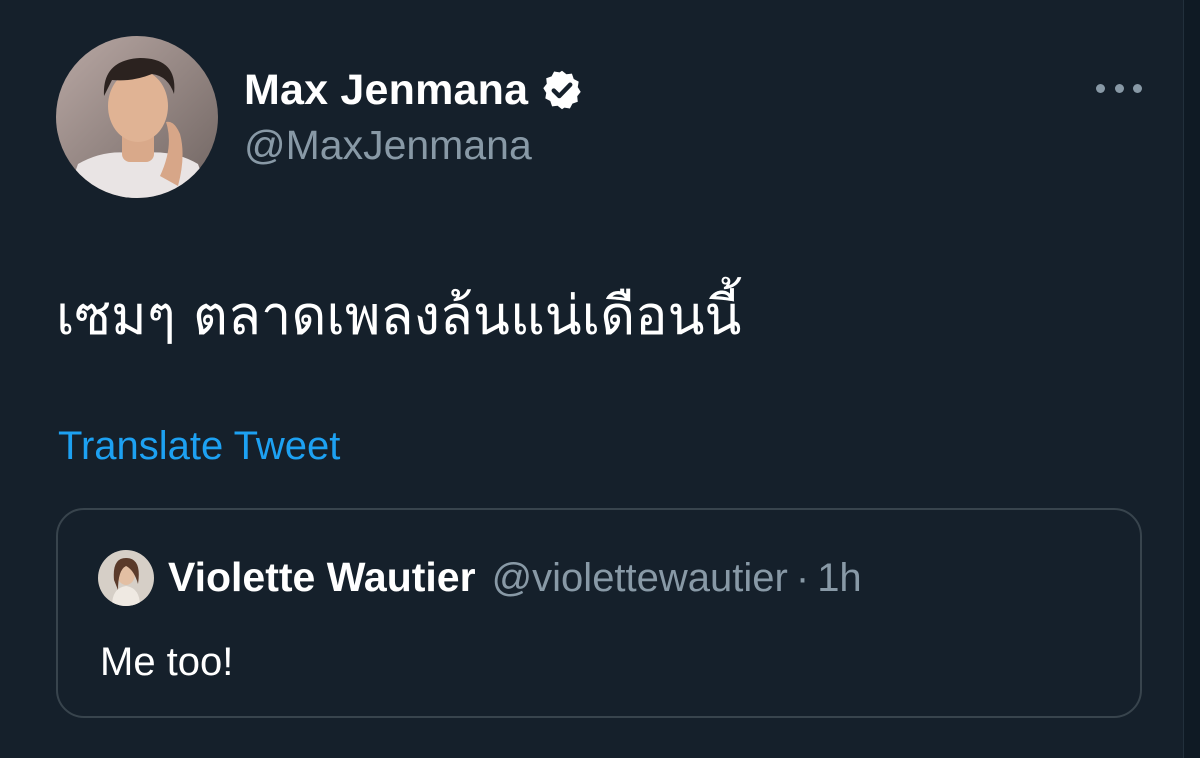  Describe the element at coordinates (386, 90) in the screenshot. I see `author-display-name: Max Jenmana` at that location.